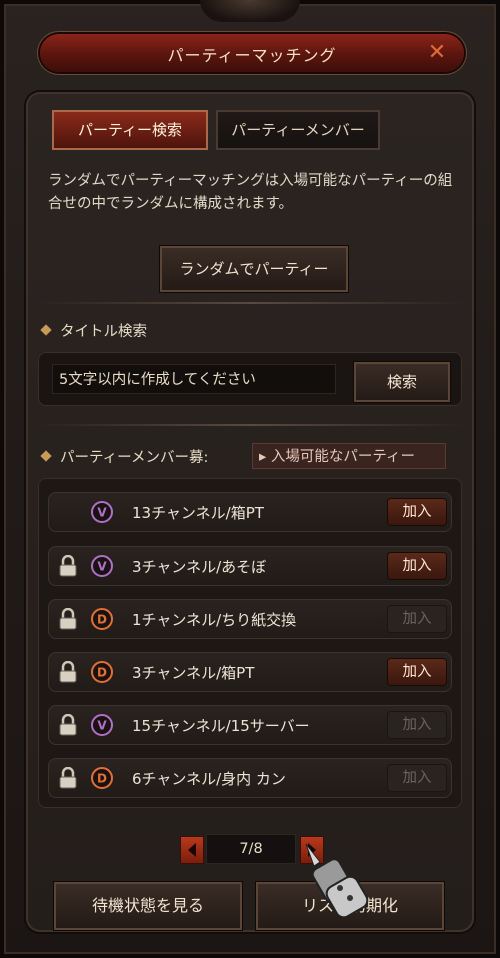 The image size is (500, 958). What do you see at coordinates (209, 779) in the screenshot?
I see `party-name: 6チャンネル/身内 カン` at bounding box center [209, 779].